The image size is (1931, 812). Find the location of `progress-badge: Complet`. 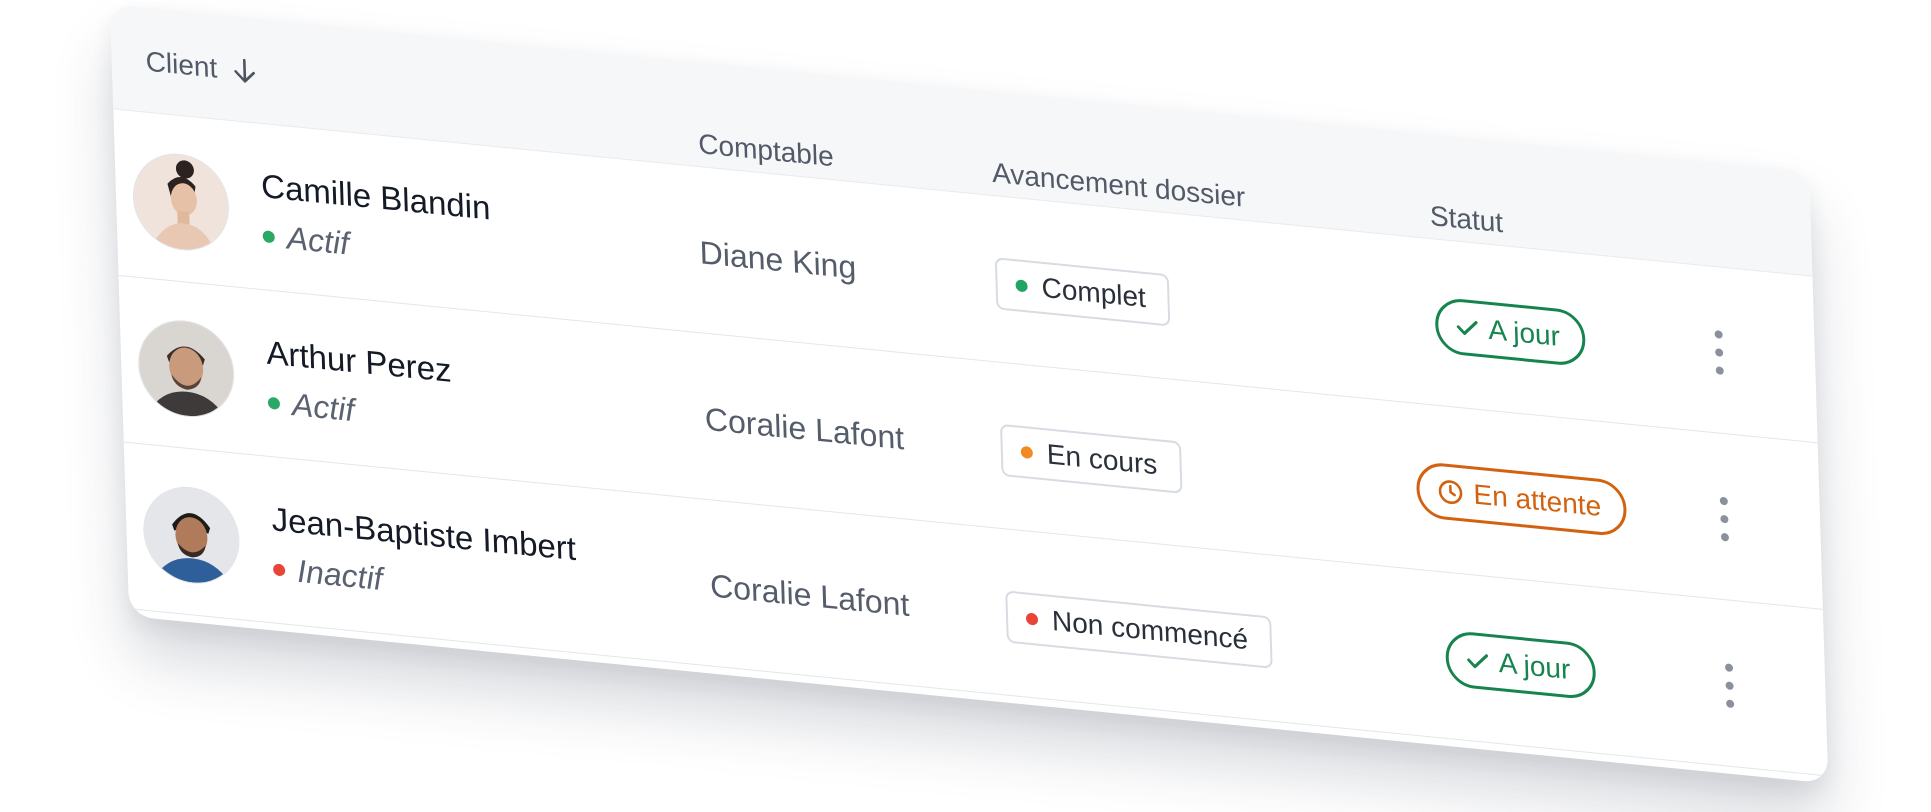

progress-badge: Complet is located at coordinates (1082, 292).